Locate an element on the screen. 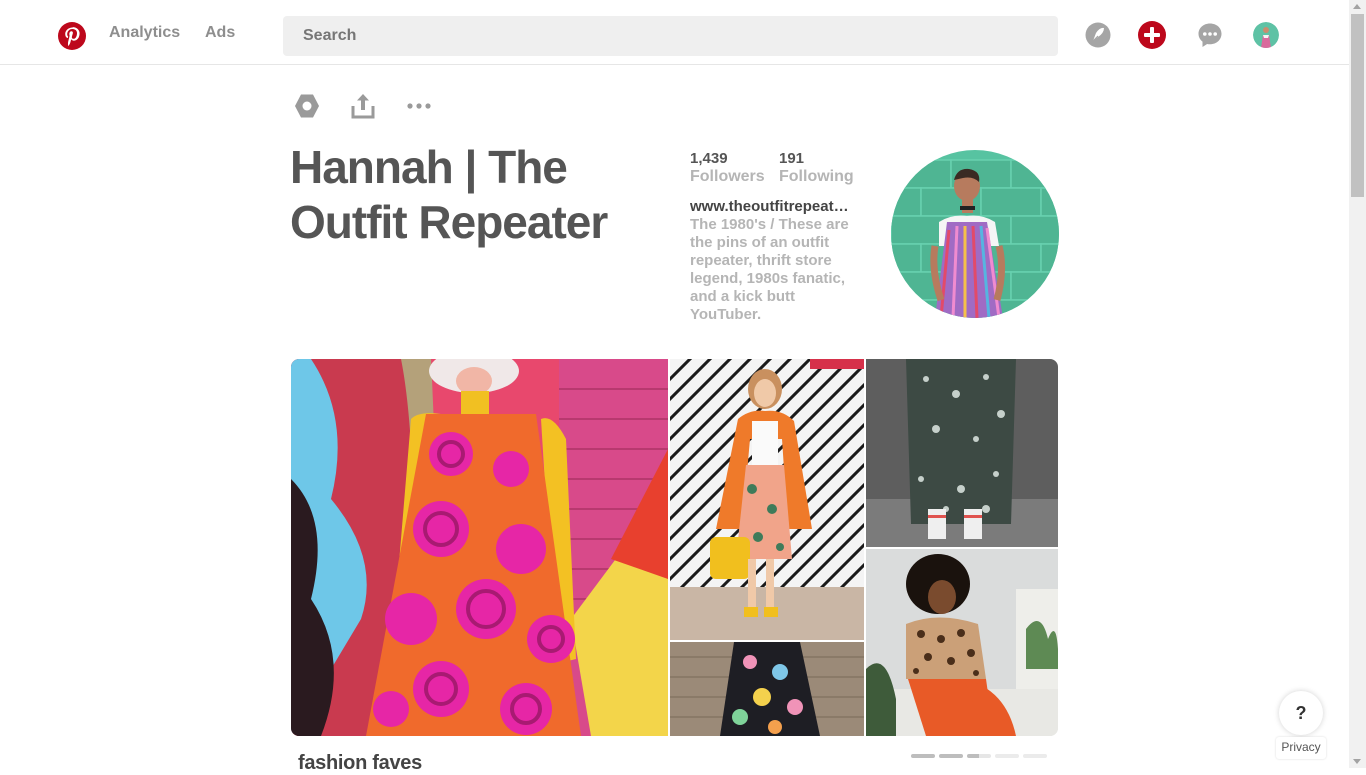  following-label: Following is located at coordinates (816, 176).